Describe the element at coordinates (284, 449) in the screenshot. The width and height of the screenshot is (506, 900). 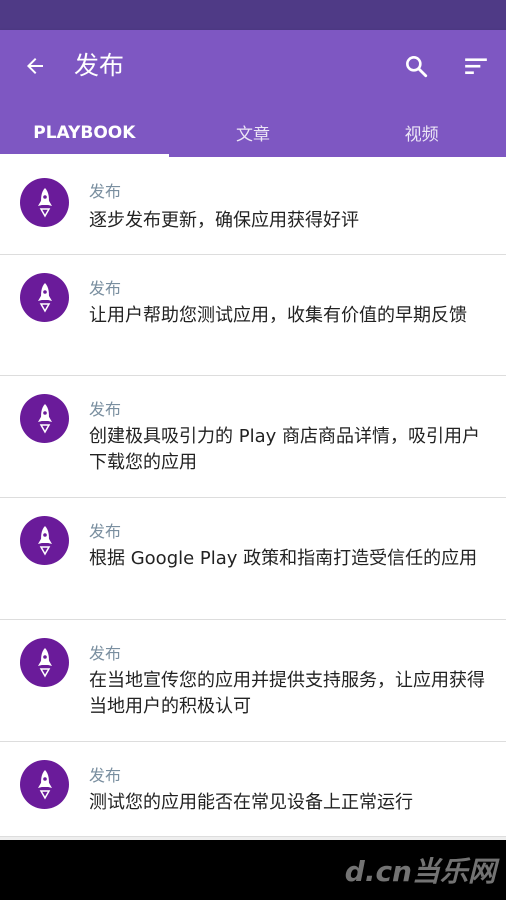
I see `item-title: 创建极具吸引力的 Play 商店商品详情，吸引用户下载您的应用` at that location.